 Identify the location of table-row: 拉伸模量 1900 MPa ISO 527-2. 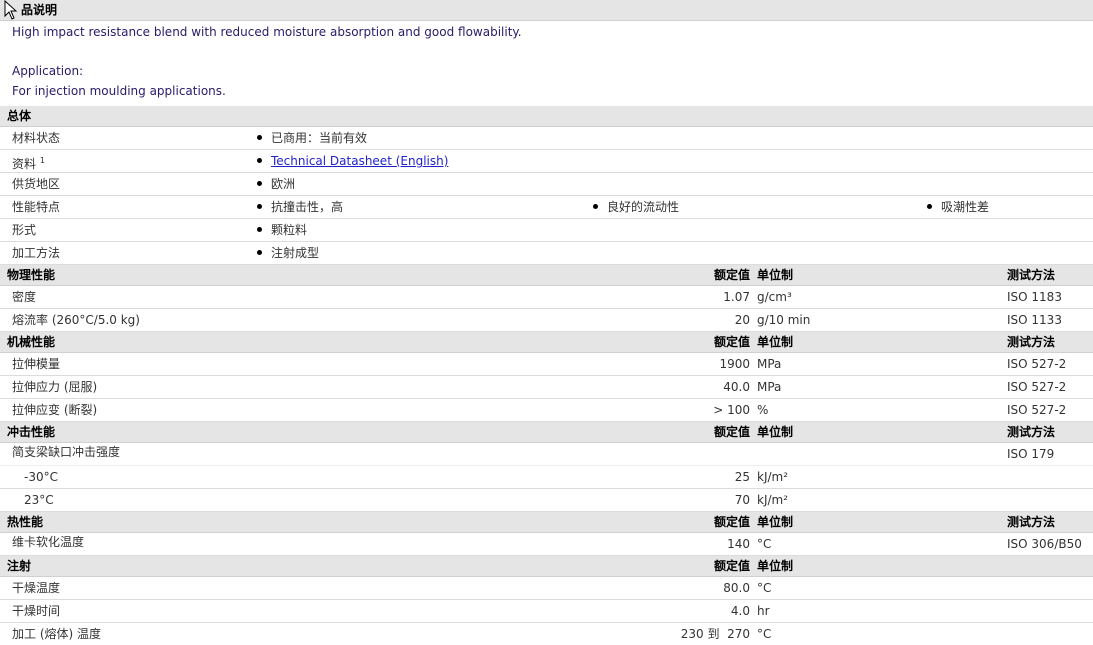
(546, 364).